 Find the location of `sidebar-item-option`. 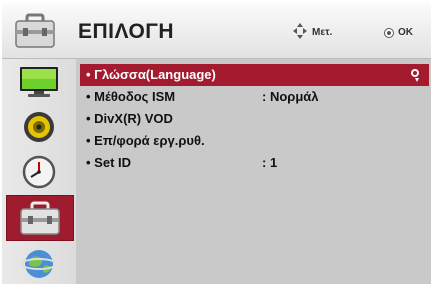

sidebar-item-option is located at coordinates (40, 218).